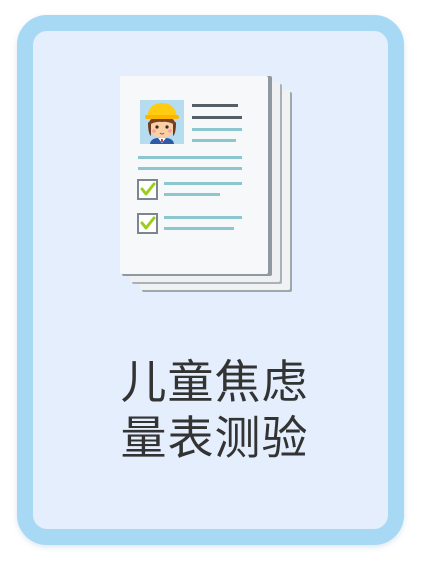 Image resolution: width=429 pixels, height=567 pixels. Describe the element at coordinates (214, 438) in the screenshot. I see `card-title-line-2: 量表测验` at that location.